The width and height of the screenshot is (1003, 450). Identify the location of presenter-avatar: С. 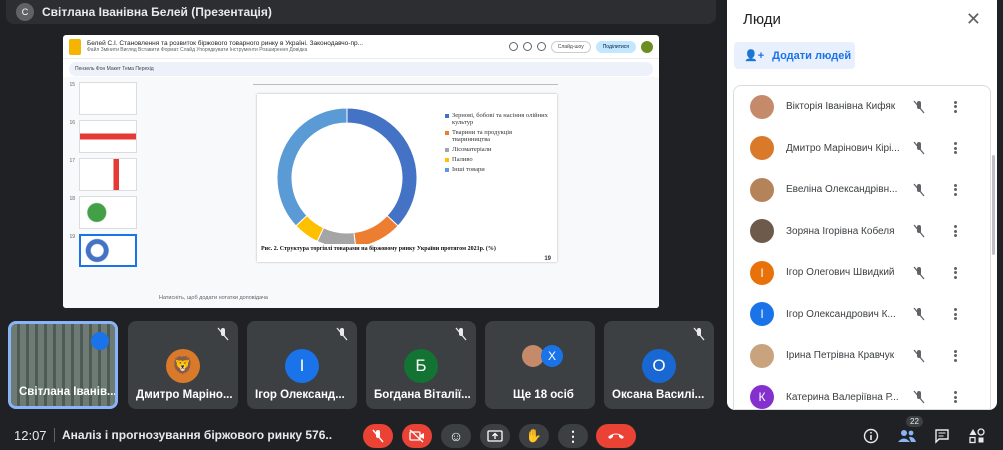
(25, 12).